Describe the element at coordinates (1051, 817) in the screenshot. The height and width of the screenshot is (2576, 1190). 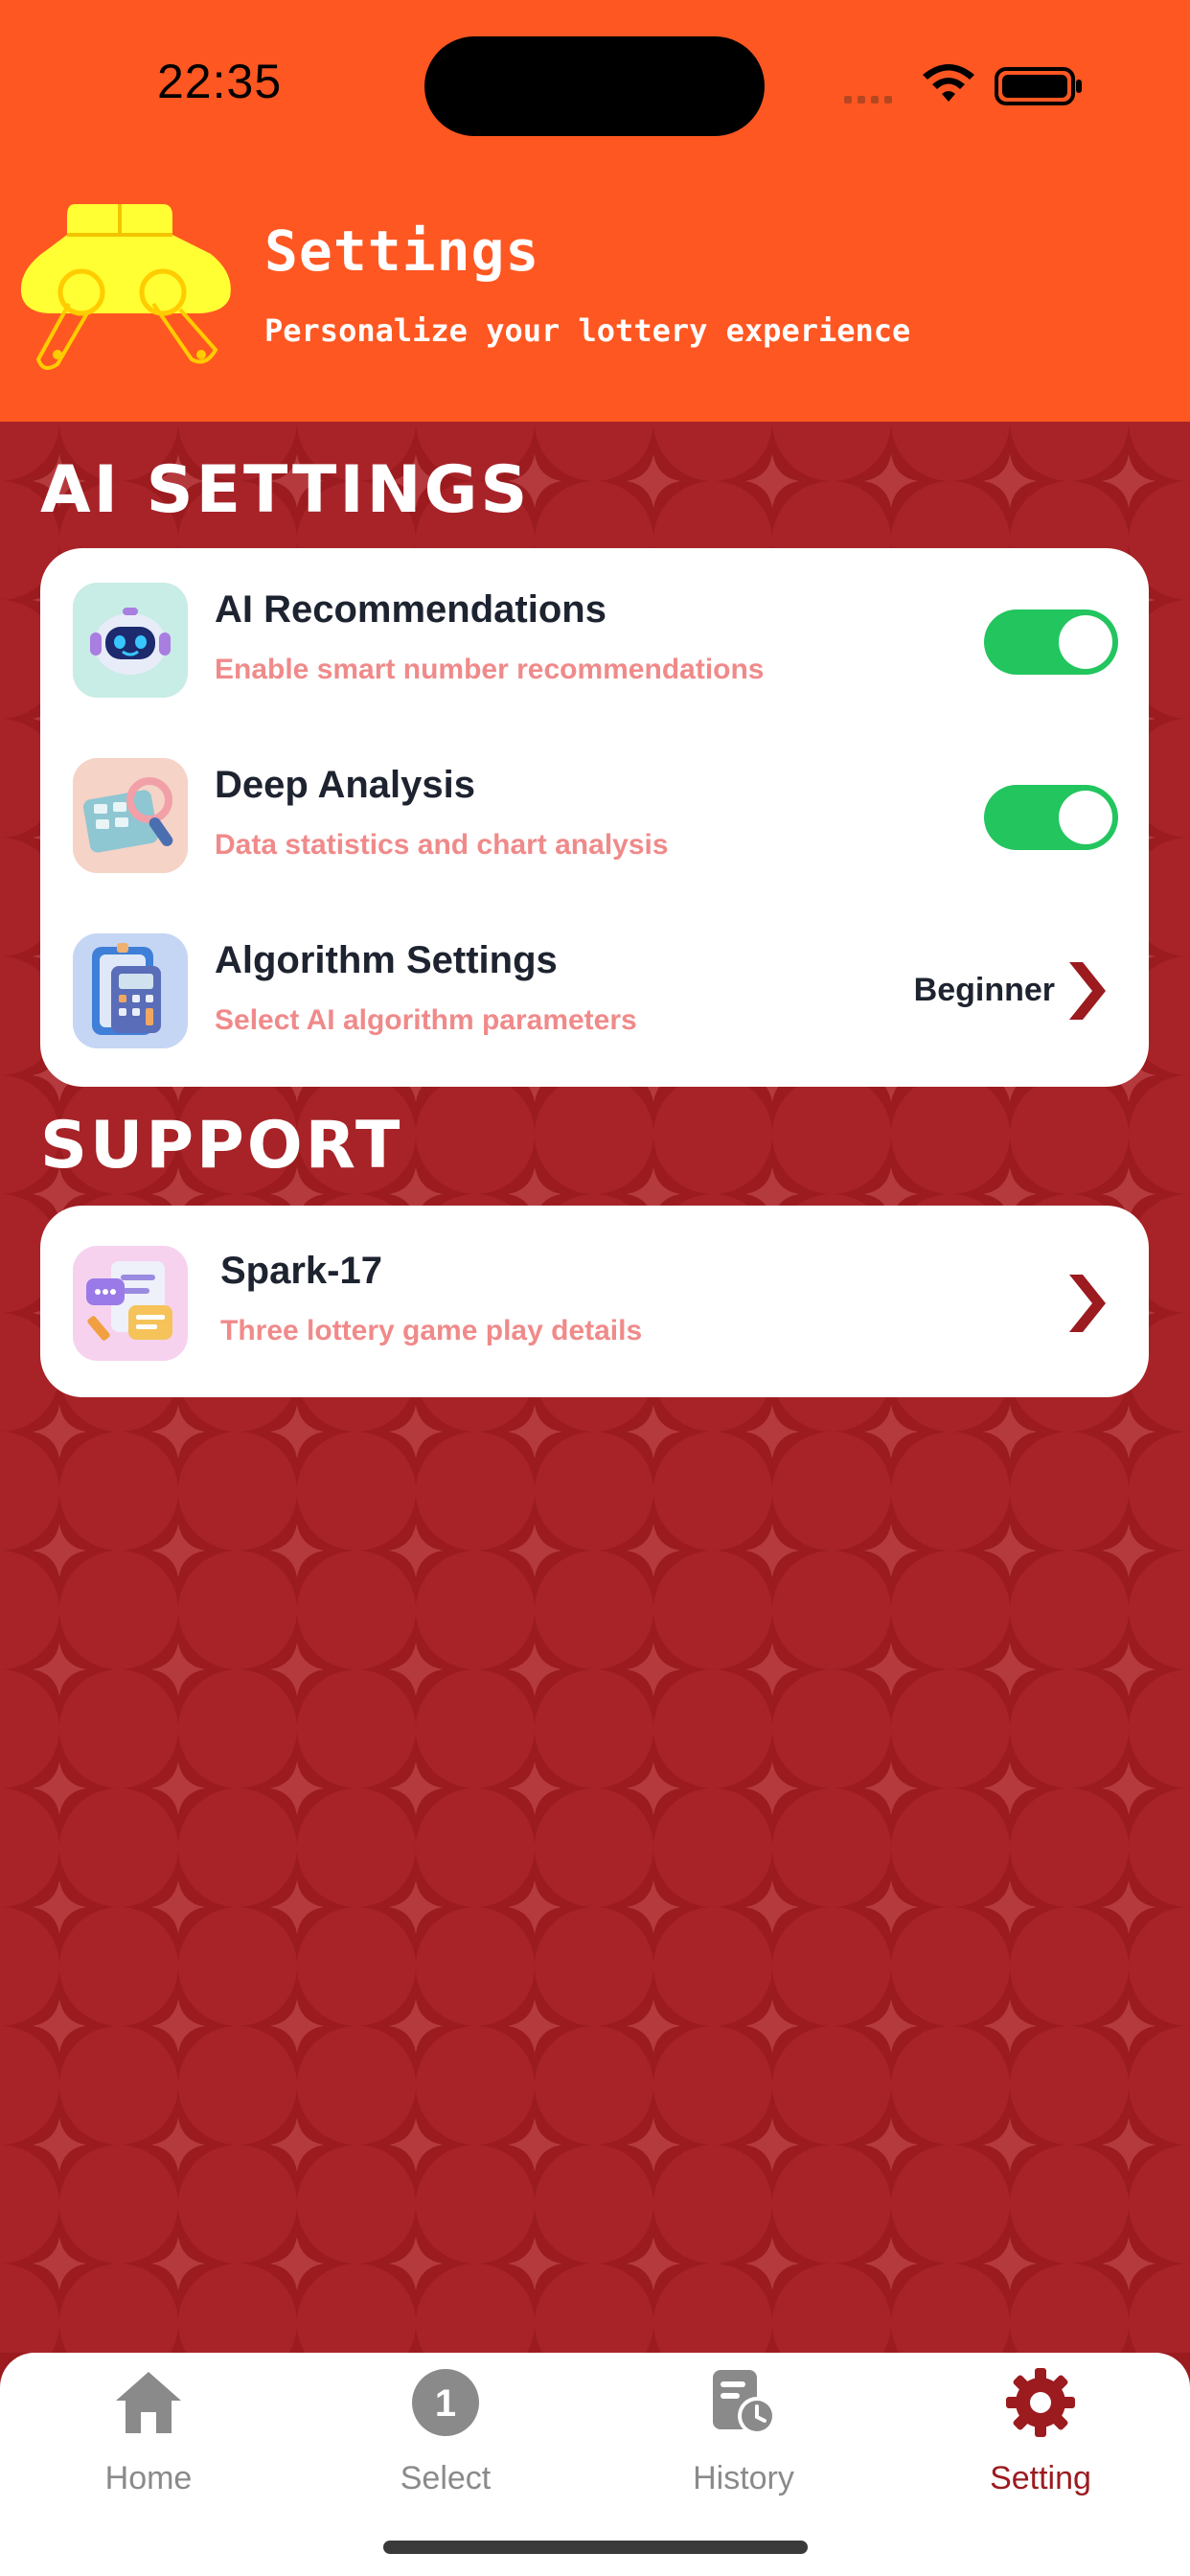
I see `deep-analysis-toggle` at that location.